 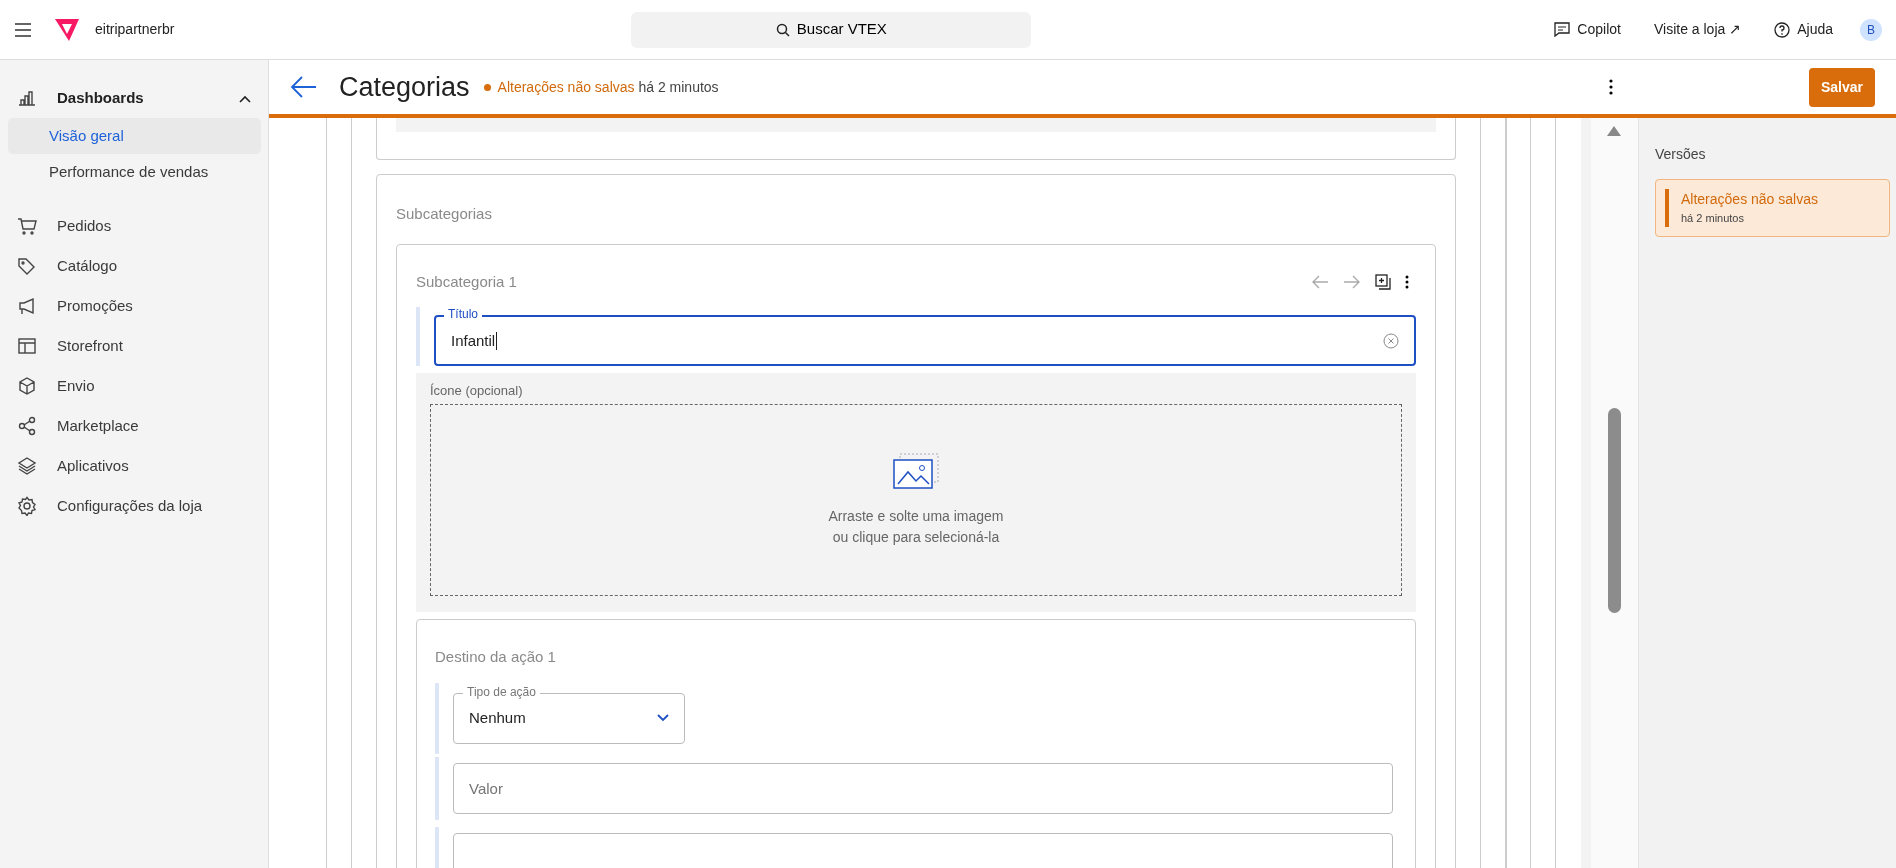 What do you see at coordinates (134, 136) in the screenshot?
I see `sidebar-subitem: Visão geral` at bounding box center [134, 136].